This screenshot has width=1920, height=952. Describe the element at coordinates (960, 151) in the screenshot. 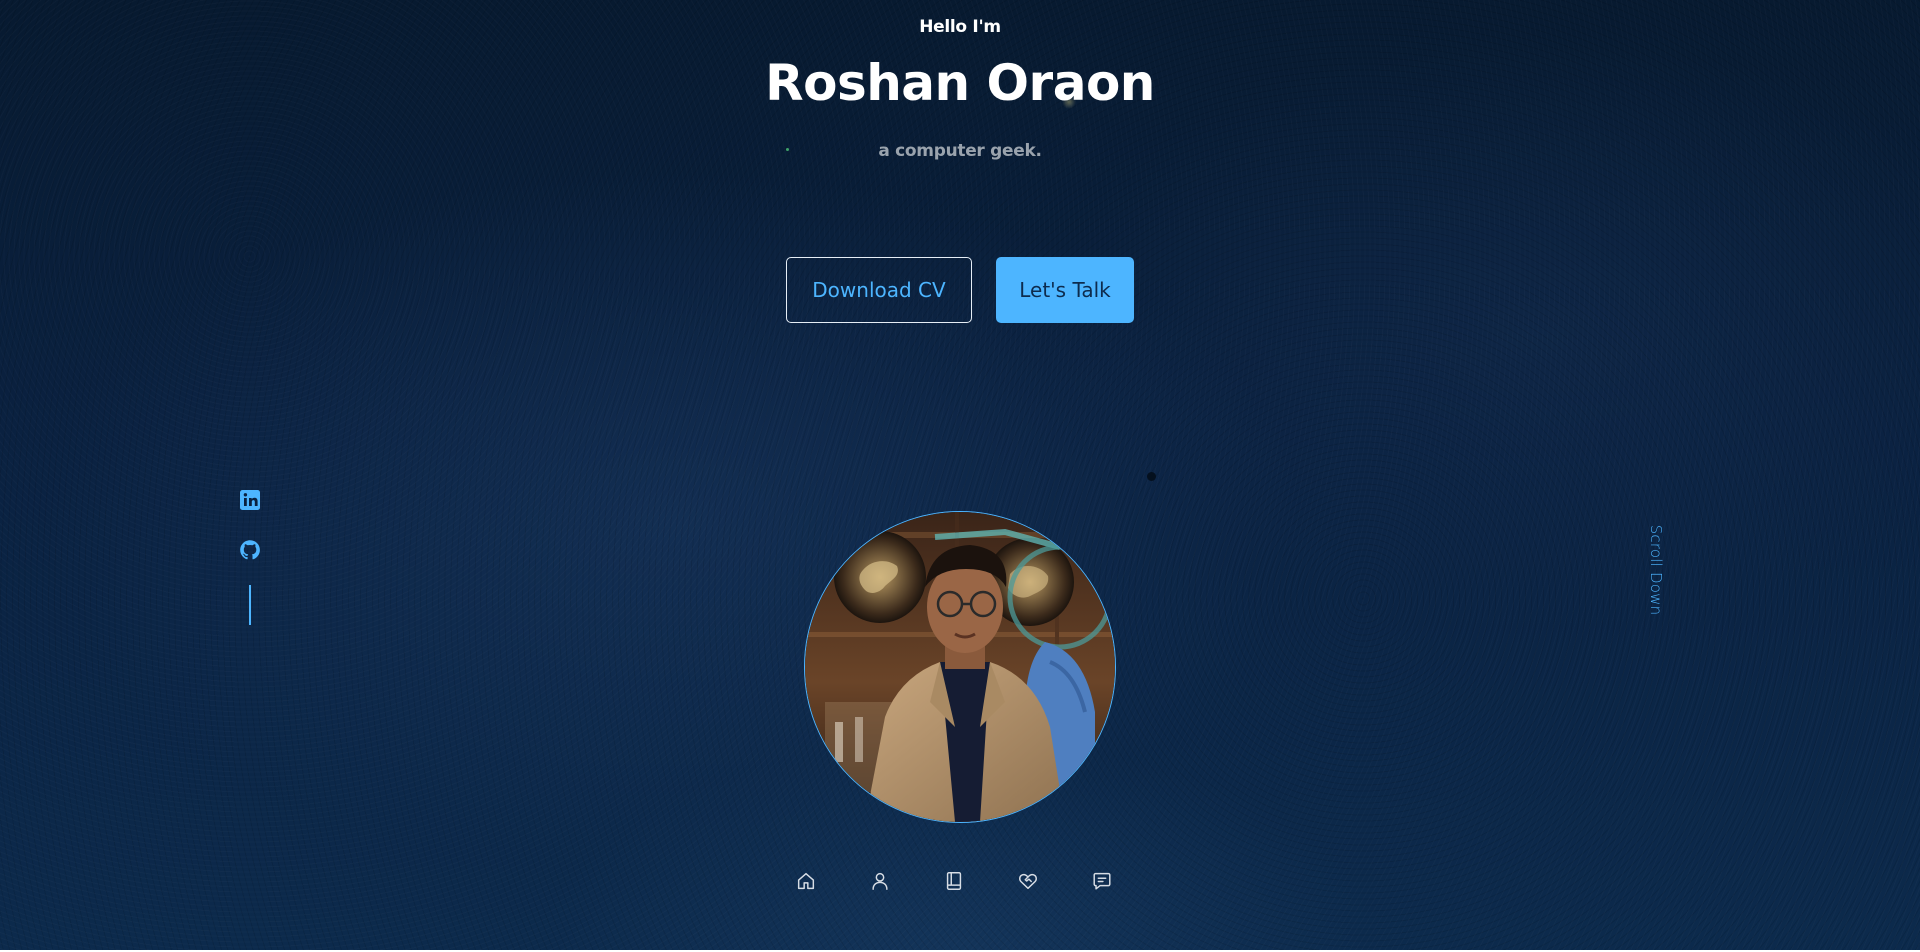

I see `tagline-text: a computer geek.` at that location.